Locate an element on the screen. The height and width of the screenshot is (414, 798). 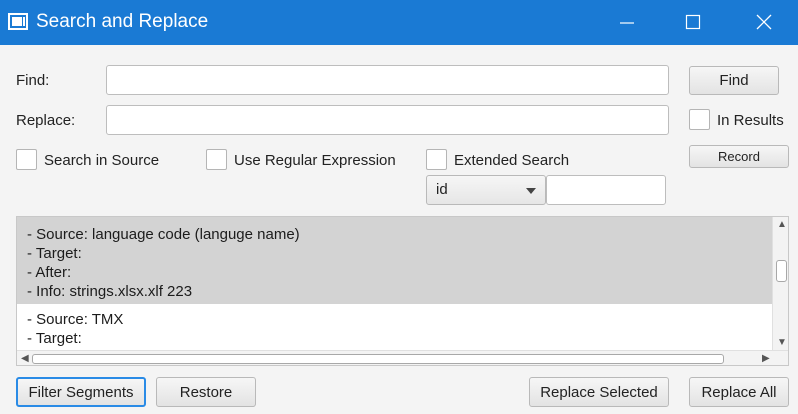
minimize-button is located at coordinates (627, 22).